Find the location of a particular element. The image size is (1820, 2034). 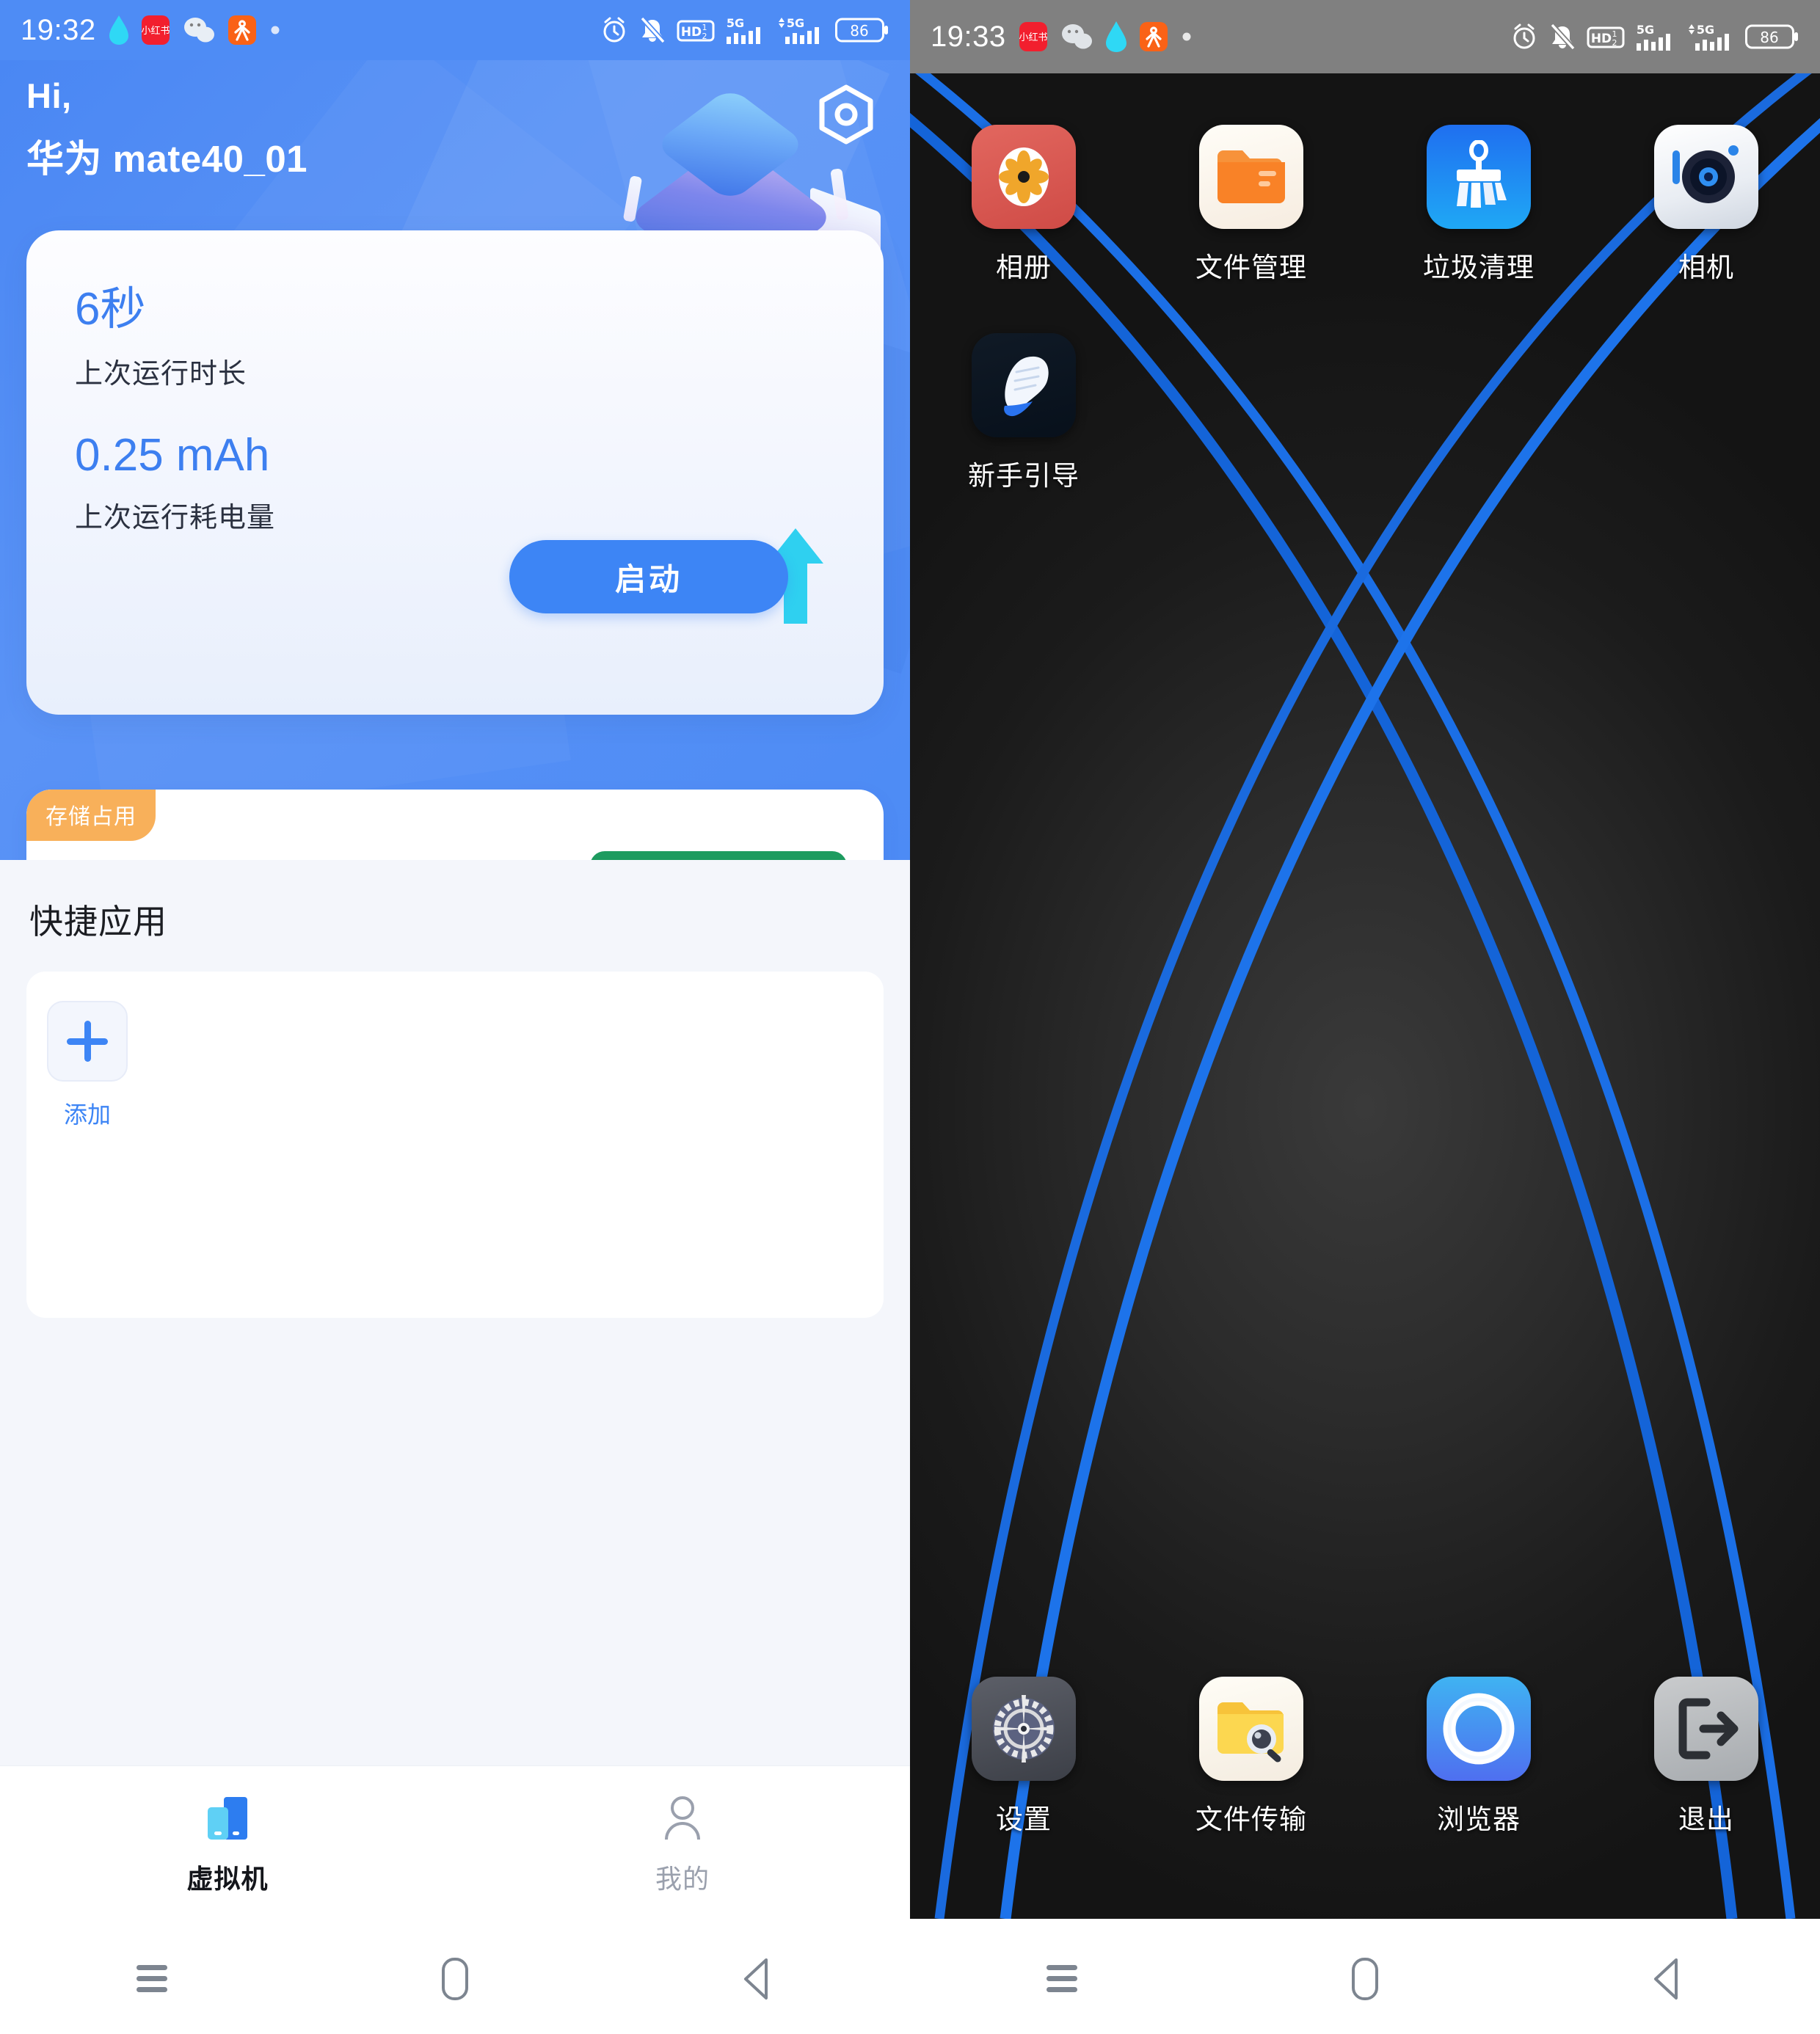

app-file-manager: 文件管理 is located at coordinates (1251, 205).